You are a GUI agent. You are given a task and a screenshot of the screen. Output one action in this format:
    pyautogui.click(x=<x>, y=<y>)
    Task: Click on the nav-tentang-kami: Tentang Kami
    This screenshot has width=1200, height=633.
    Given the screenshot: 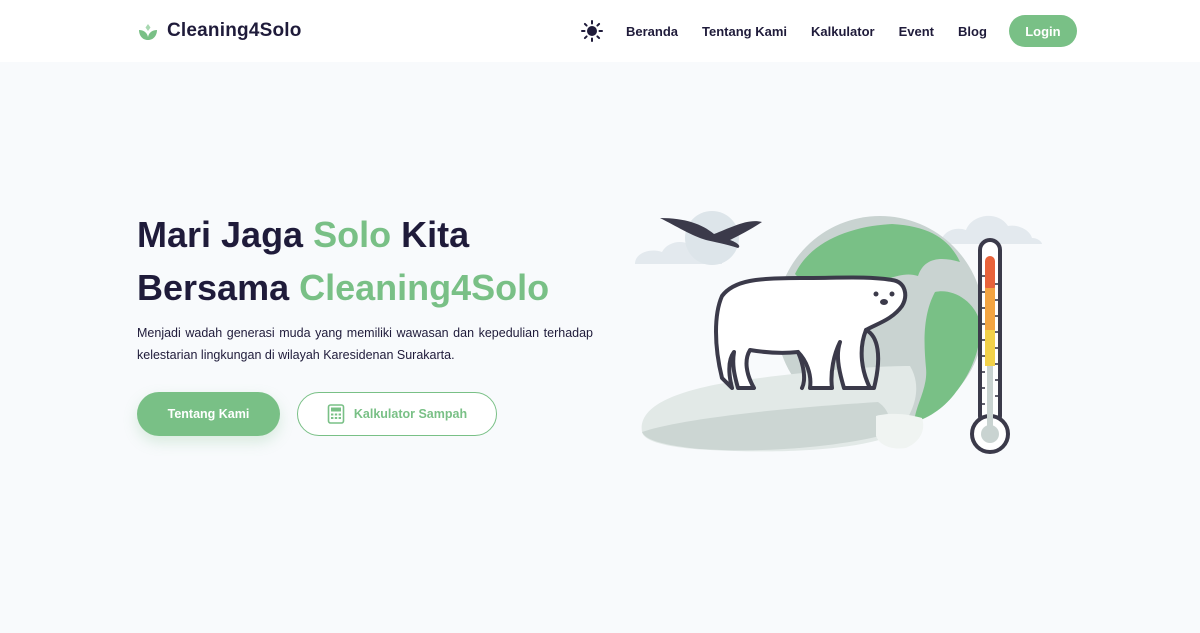 What is the action you would take?
    pyautogui.click(x=744, y=31)
    